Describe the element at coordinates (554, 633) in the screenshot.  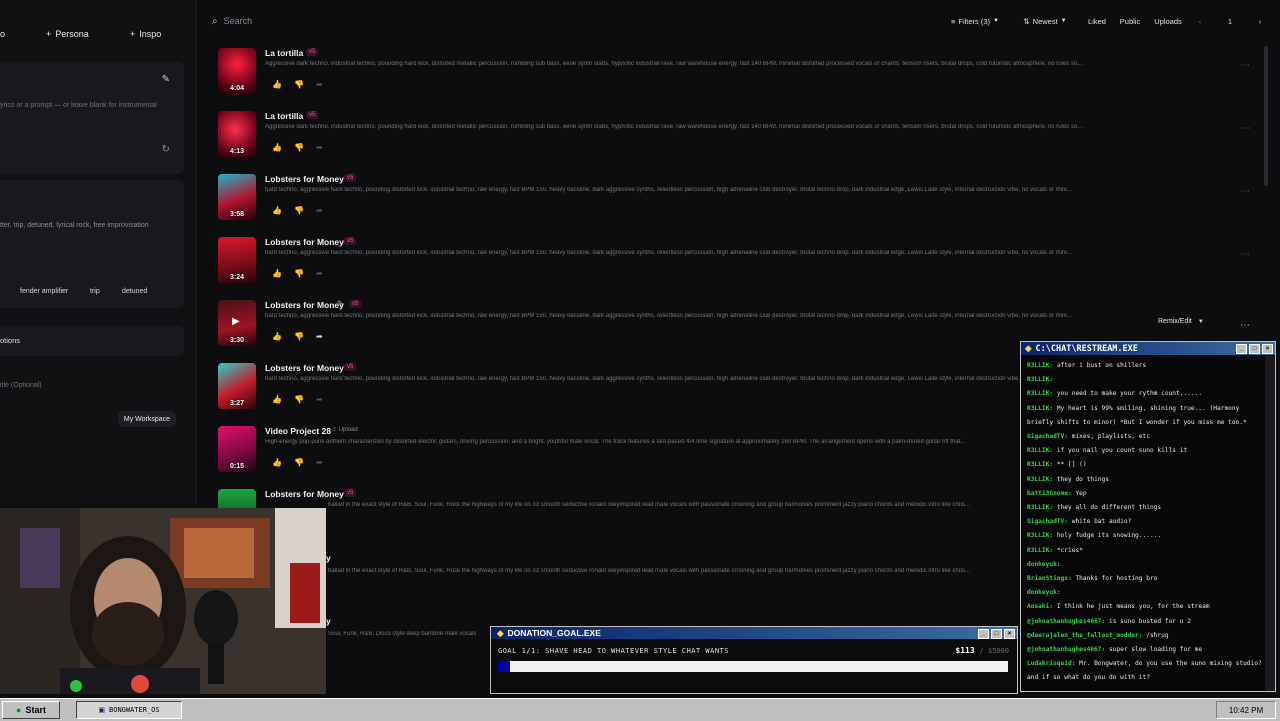
I see `donation-title: DONATION_GOAL.EXE` at that location.